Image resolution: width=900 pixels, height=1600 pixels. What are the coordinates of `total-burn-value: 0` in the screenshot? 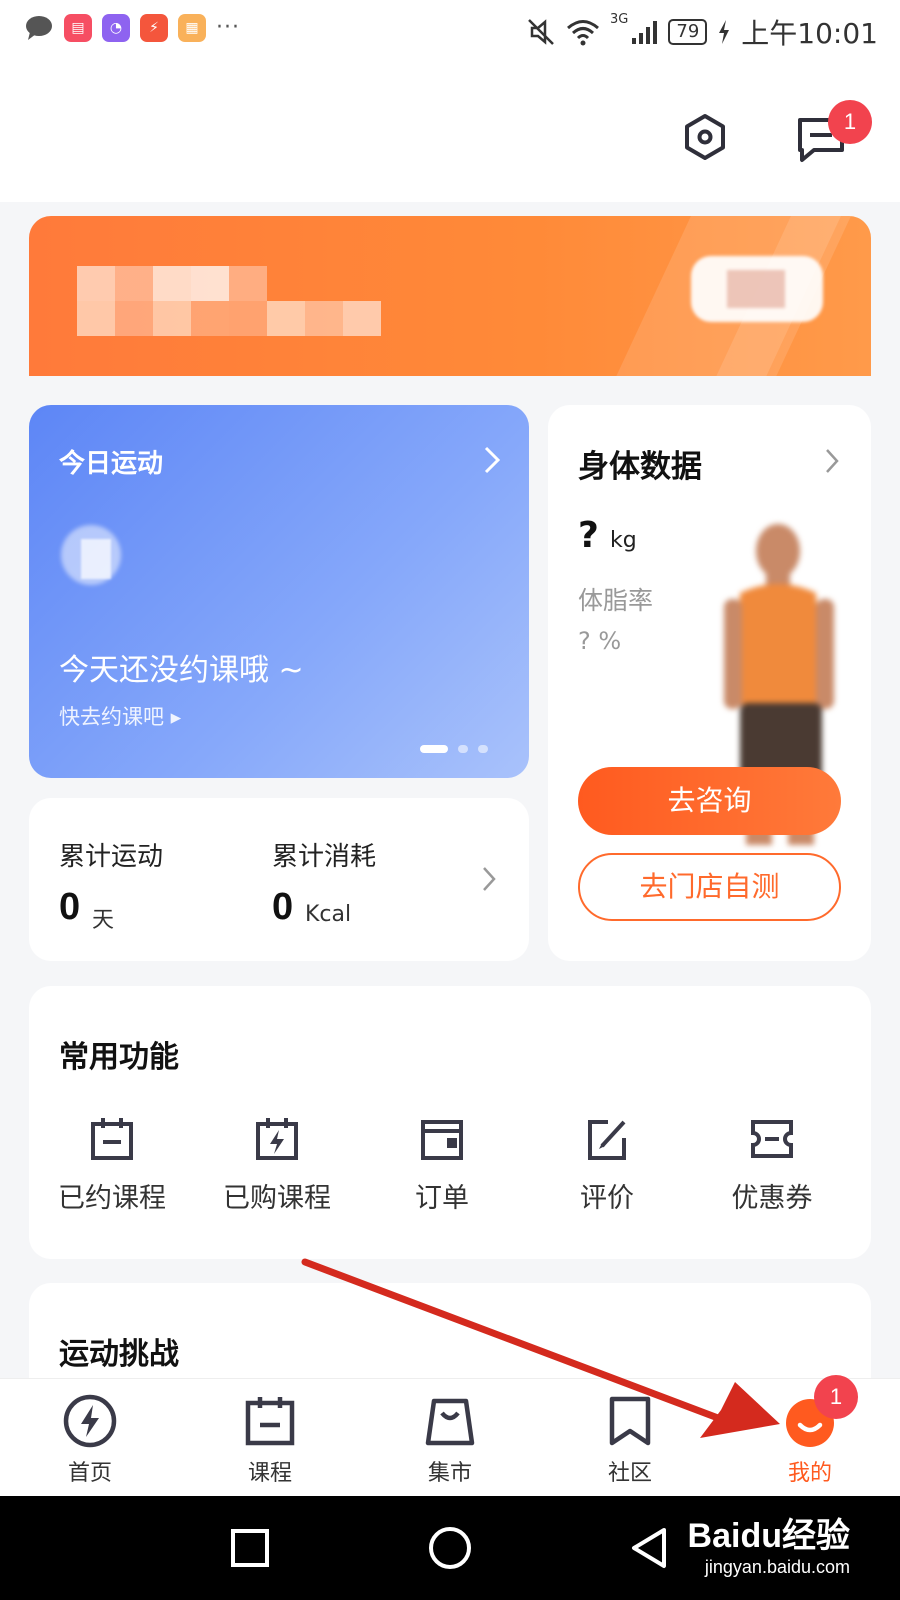 It's located at (283, 907).